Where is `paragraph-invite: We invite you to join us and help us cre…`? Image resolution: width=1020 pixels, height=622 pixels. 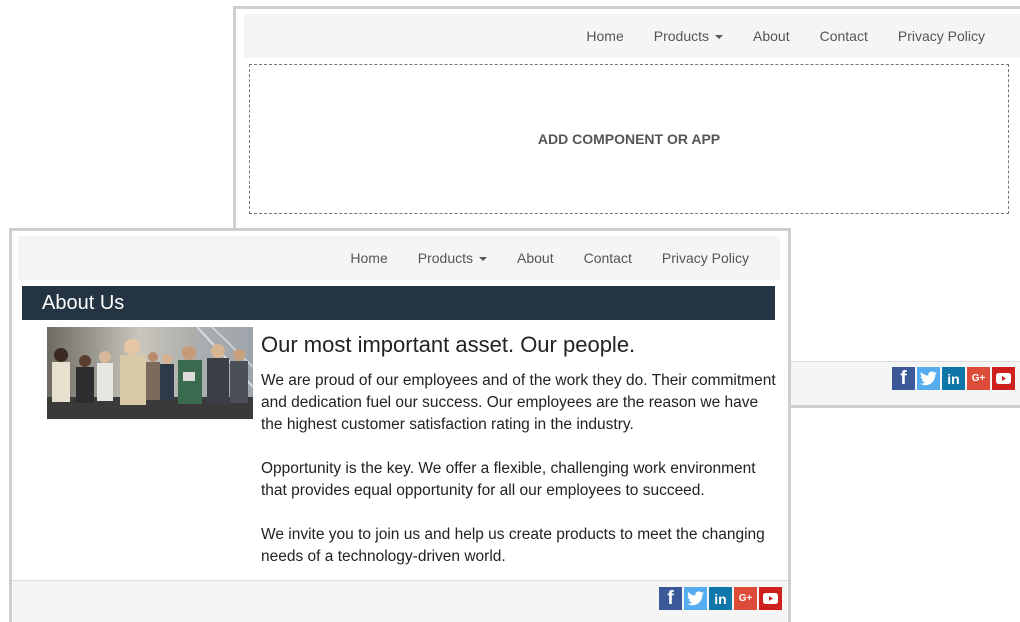 paragraph-invite: We invite you to join us and help us cre… is located at coordinates (513, 545).